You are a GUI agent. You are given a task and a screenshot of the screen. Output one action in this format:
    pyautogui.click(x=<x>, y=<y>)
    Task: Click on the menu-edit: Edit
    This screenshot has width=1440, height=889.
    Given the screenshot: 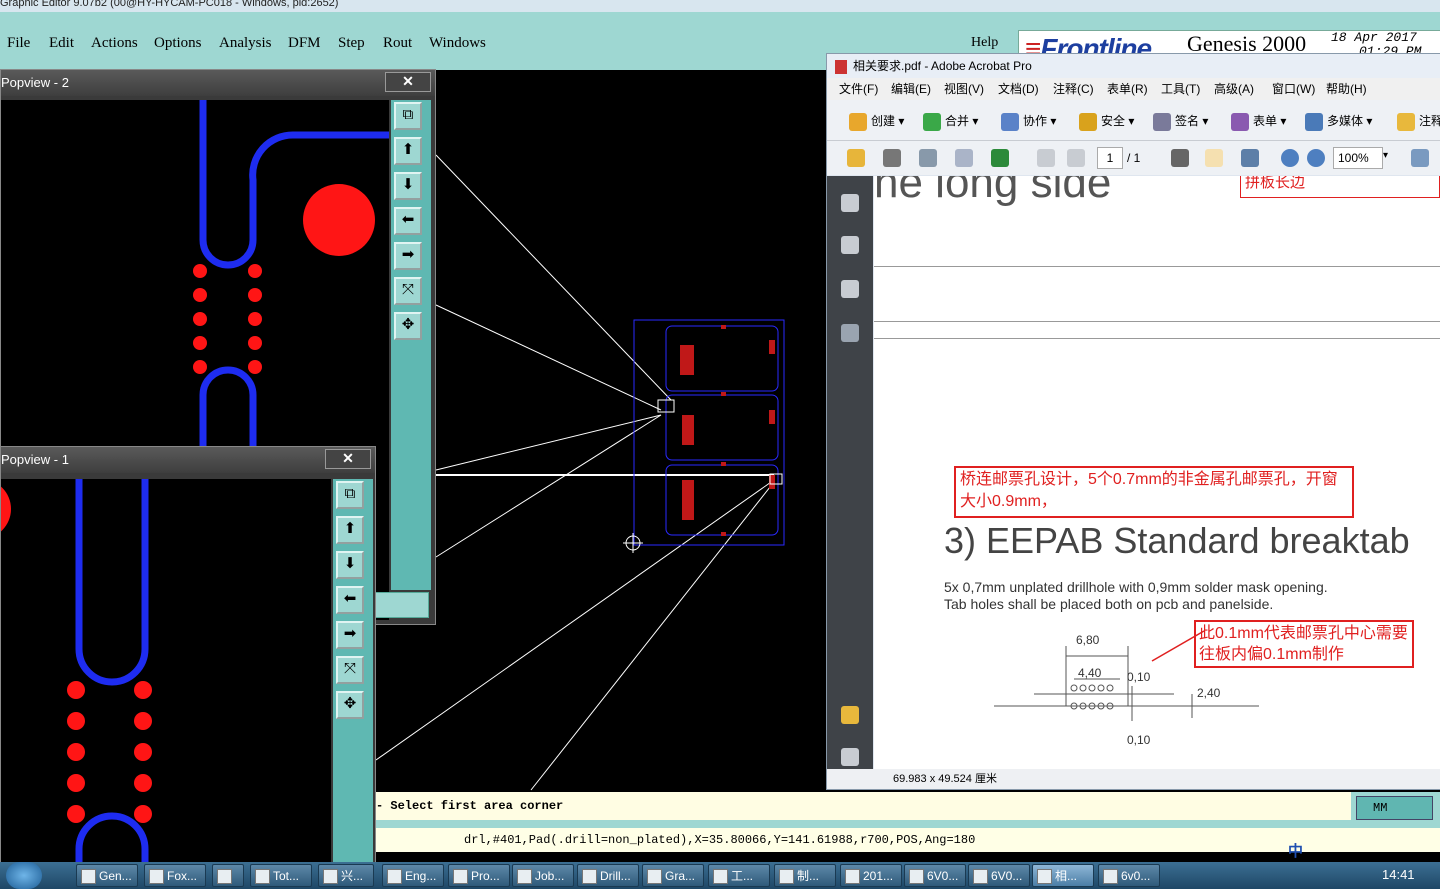 What is the action you would take?
    pyautogui.click(x=61, y=43)
    